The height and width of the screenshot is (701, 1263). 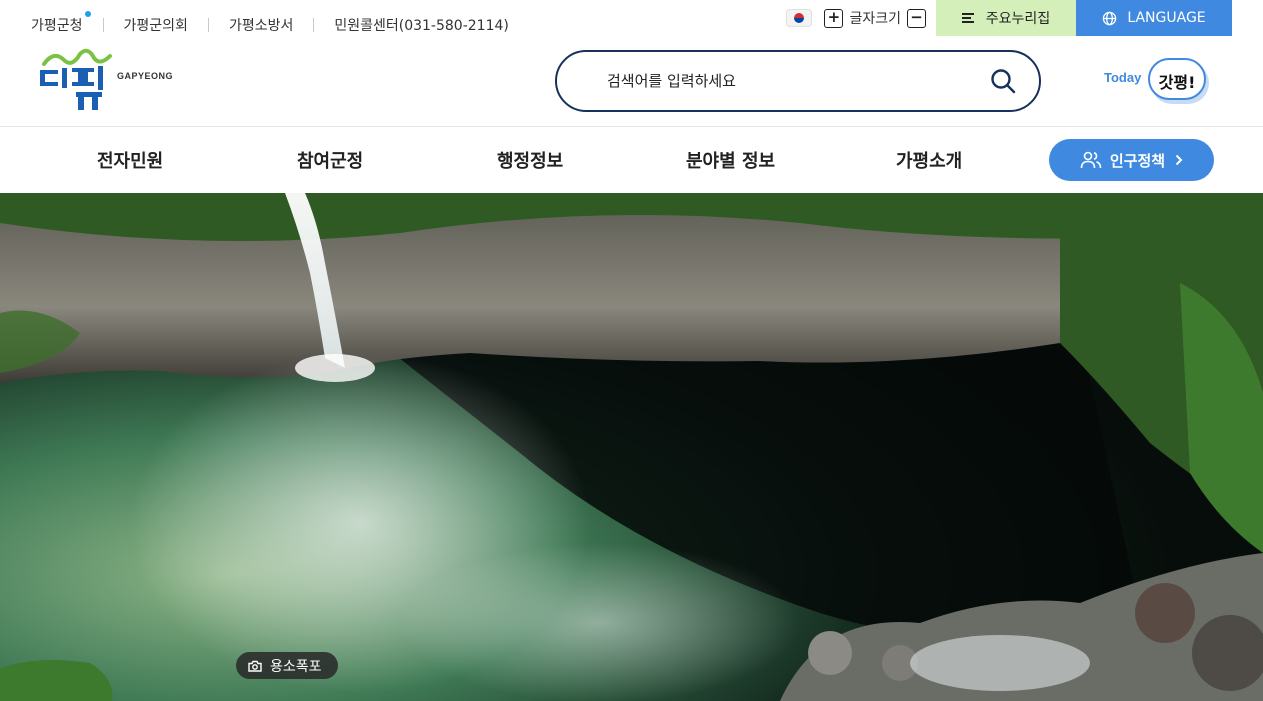 What do you see at coordinates (1110, 18) in the screenshot?
I see `globe-icon` at bounding box center [1110, 18].